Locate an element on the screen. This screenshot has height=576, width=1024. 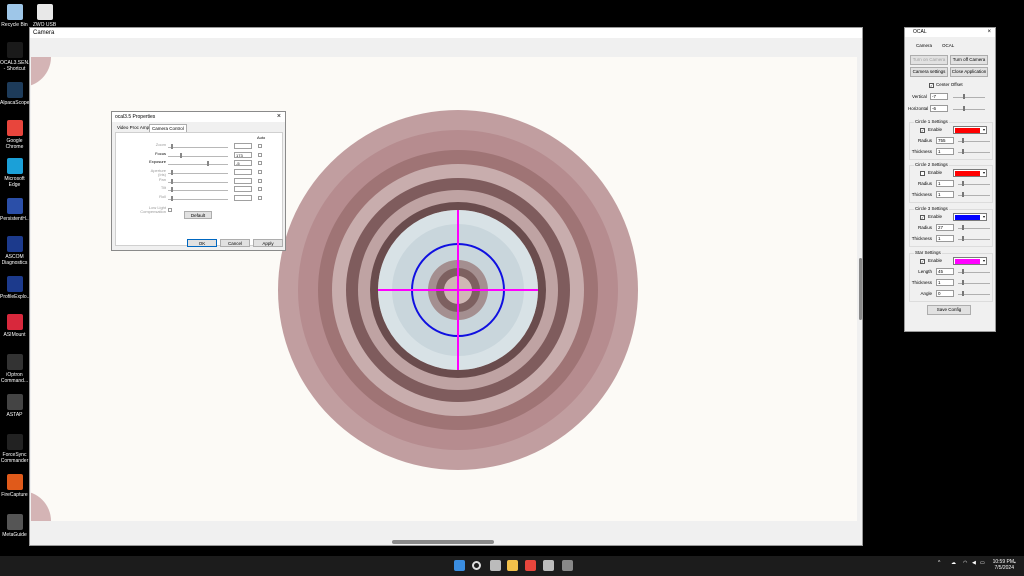
chevron-up-icon: ^ is located at coordinates (939, 563).